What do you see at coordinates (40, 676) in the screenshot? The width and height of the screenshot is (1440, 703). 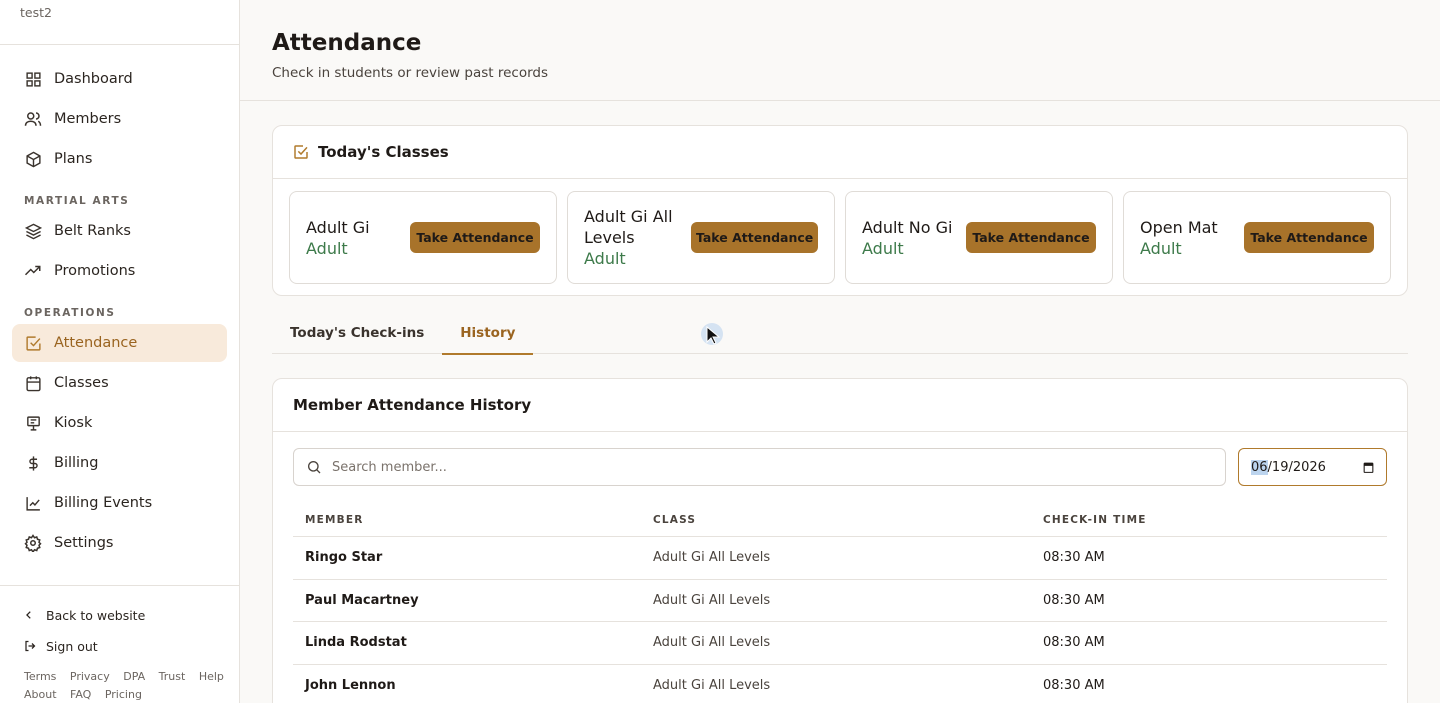 I see `legal-link-terms: Terms` at bounding box center [40, 676].